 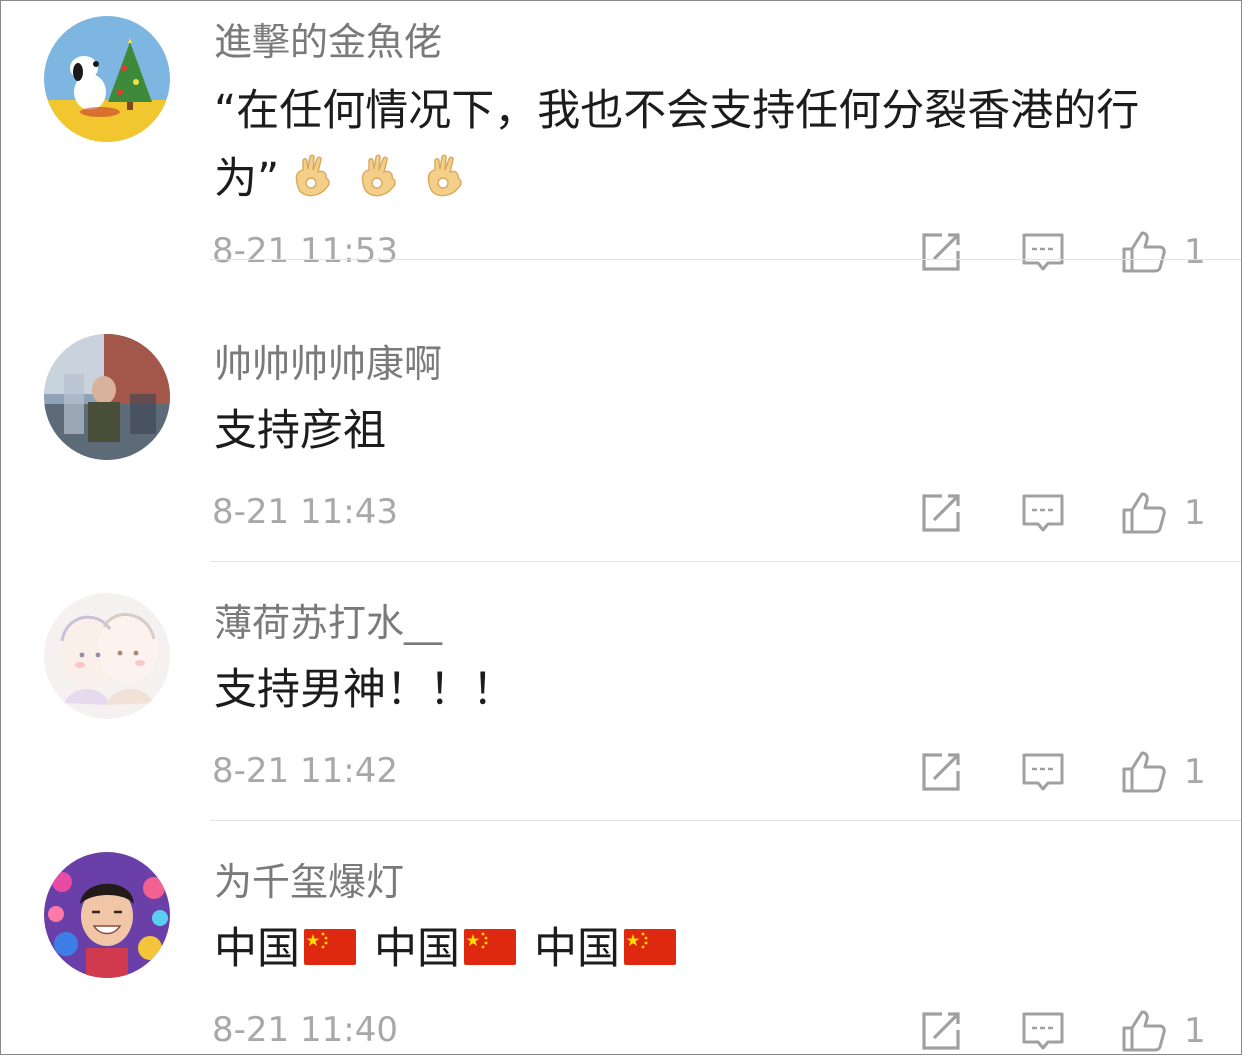 I want to click on comment-timestamp: 8-21 11:43, so click(x=305, y=512).